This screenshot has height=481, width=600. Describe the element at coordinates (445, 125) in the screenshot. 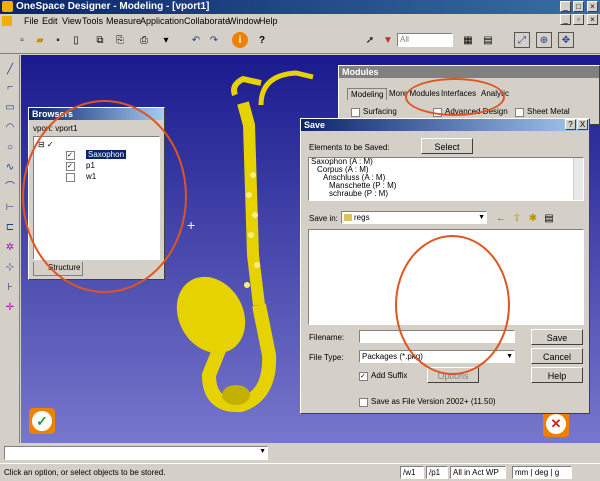

I see `save-dialog-title: Save` at that location.